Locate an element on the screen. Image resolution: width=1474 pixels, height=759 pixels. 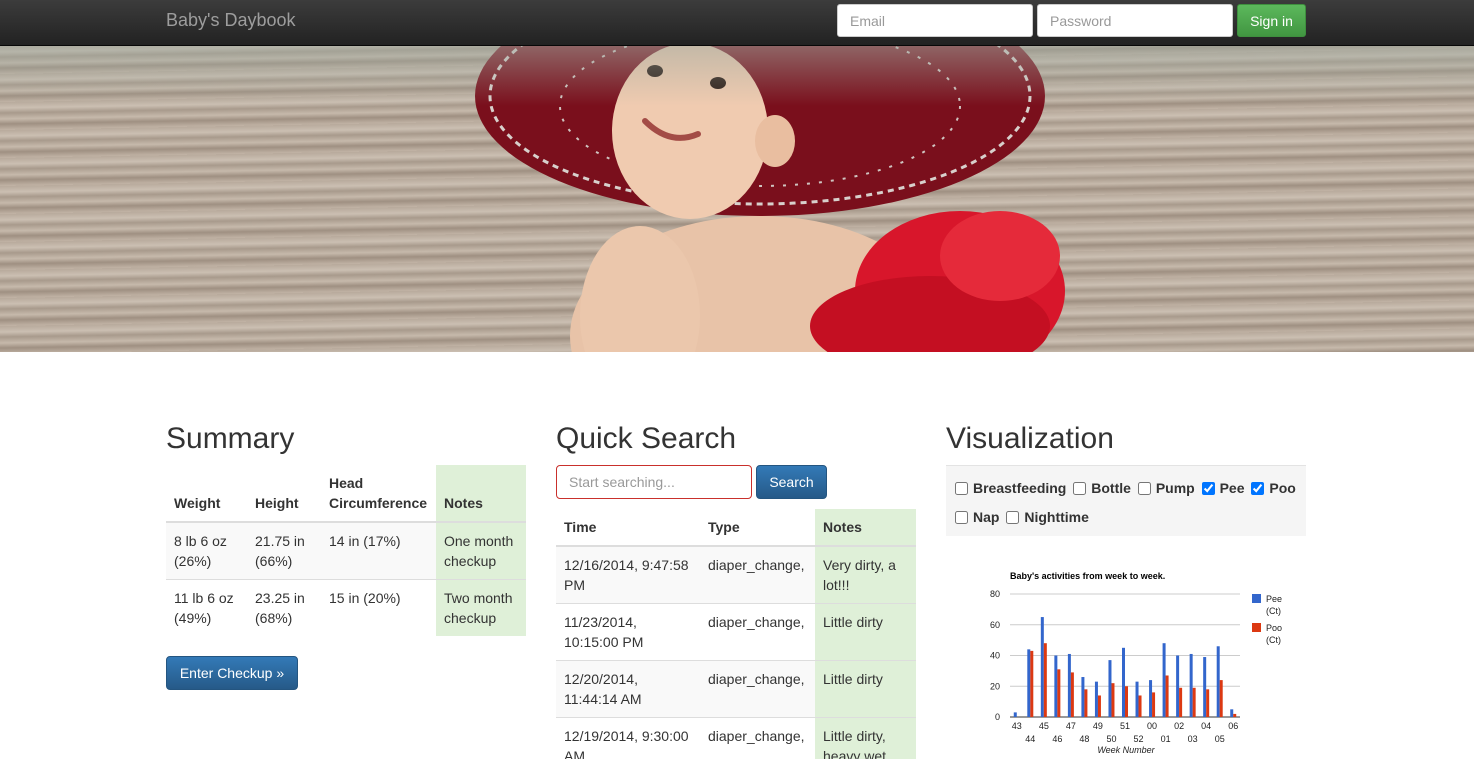
chart-x-tick-label: 05 is located at coordinates (1220, 739).